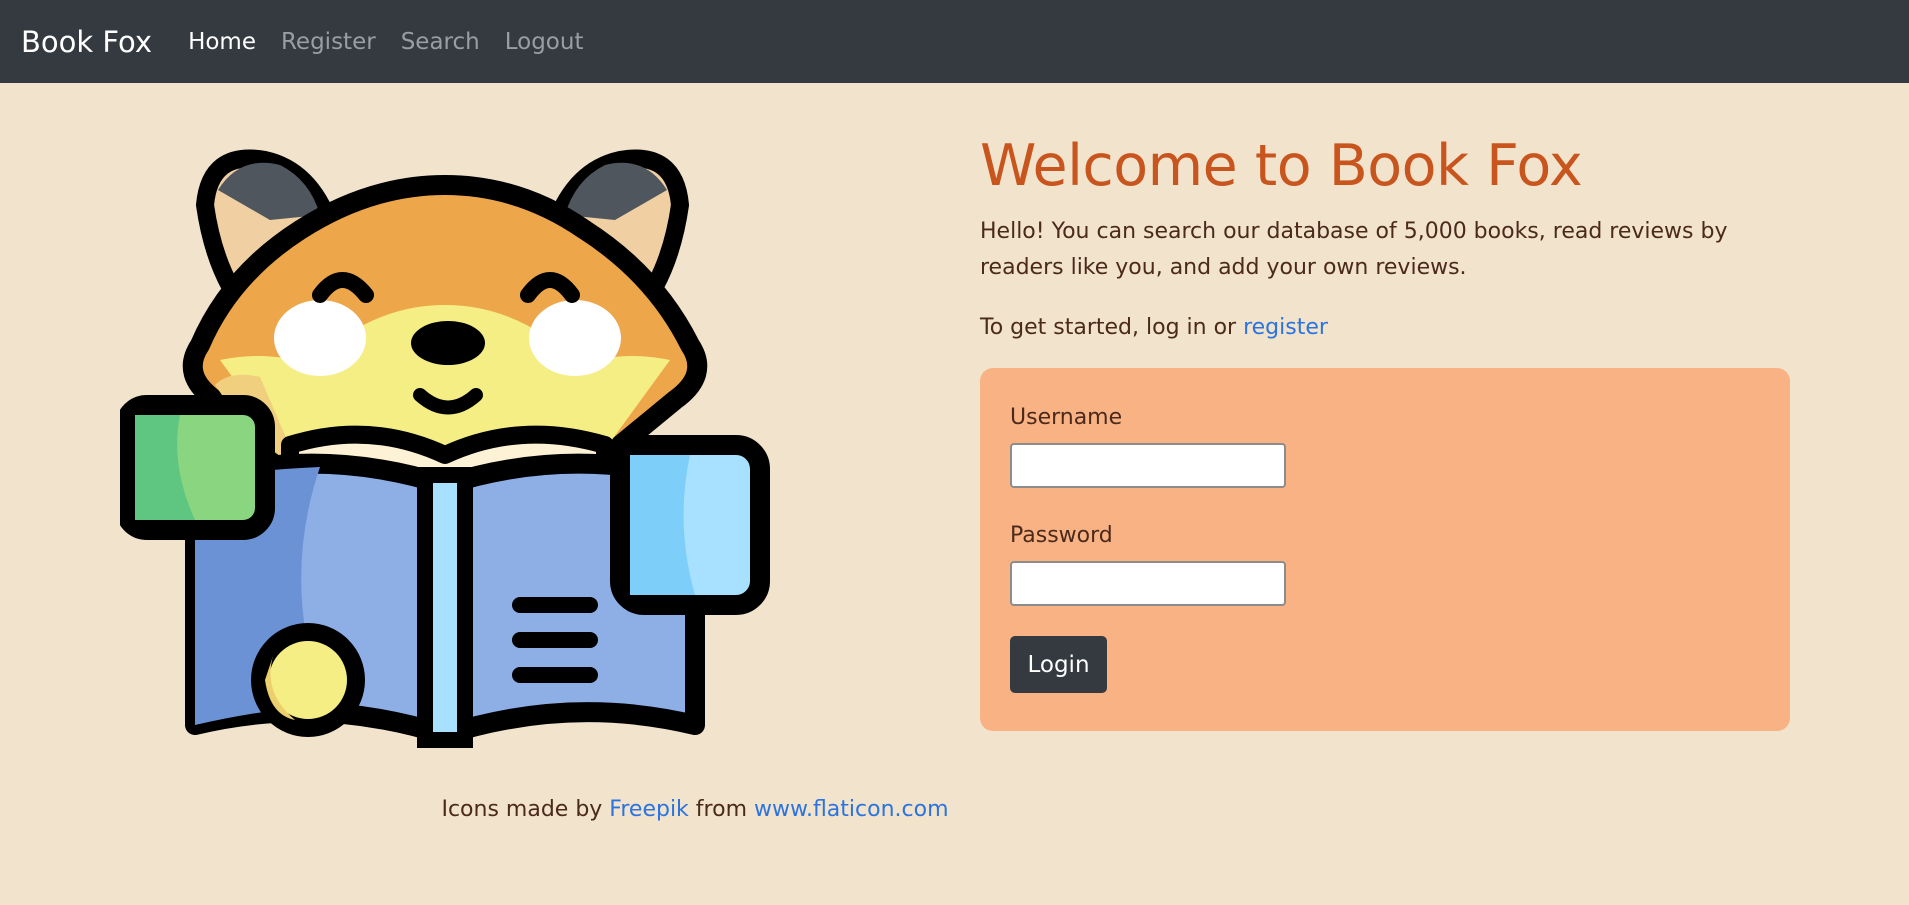  I want to click on footer-middle: from, so click(721, 809).